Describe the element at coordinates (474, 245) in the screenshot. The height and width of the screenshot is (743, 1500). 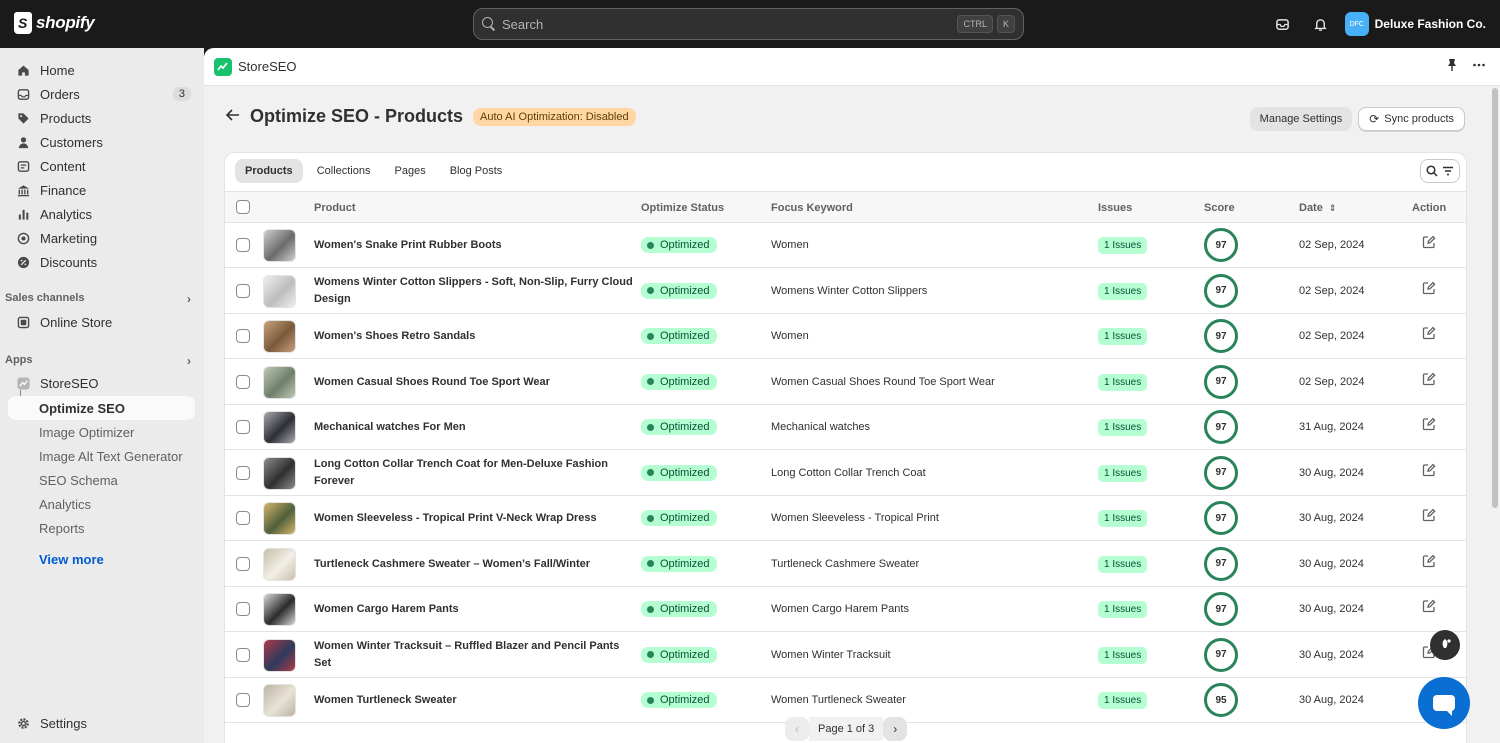
I see `product-name: Women's Snake Print Rubber Boots` at that location.